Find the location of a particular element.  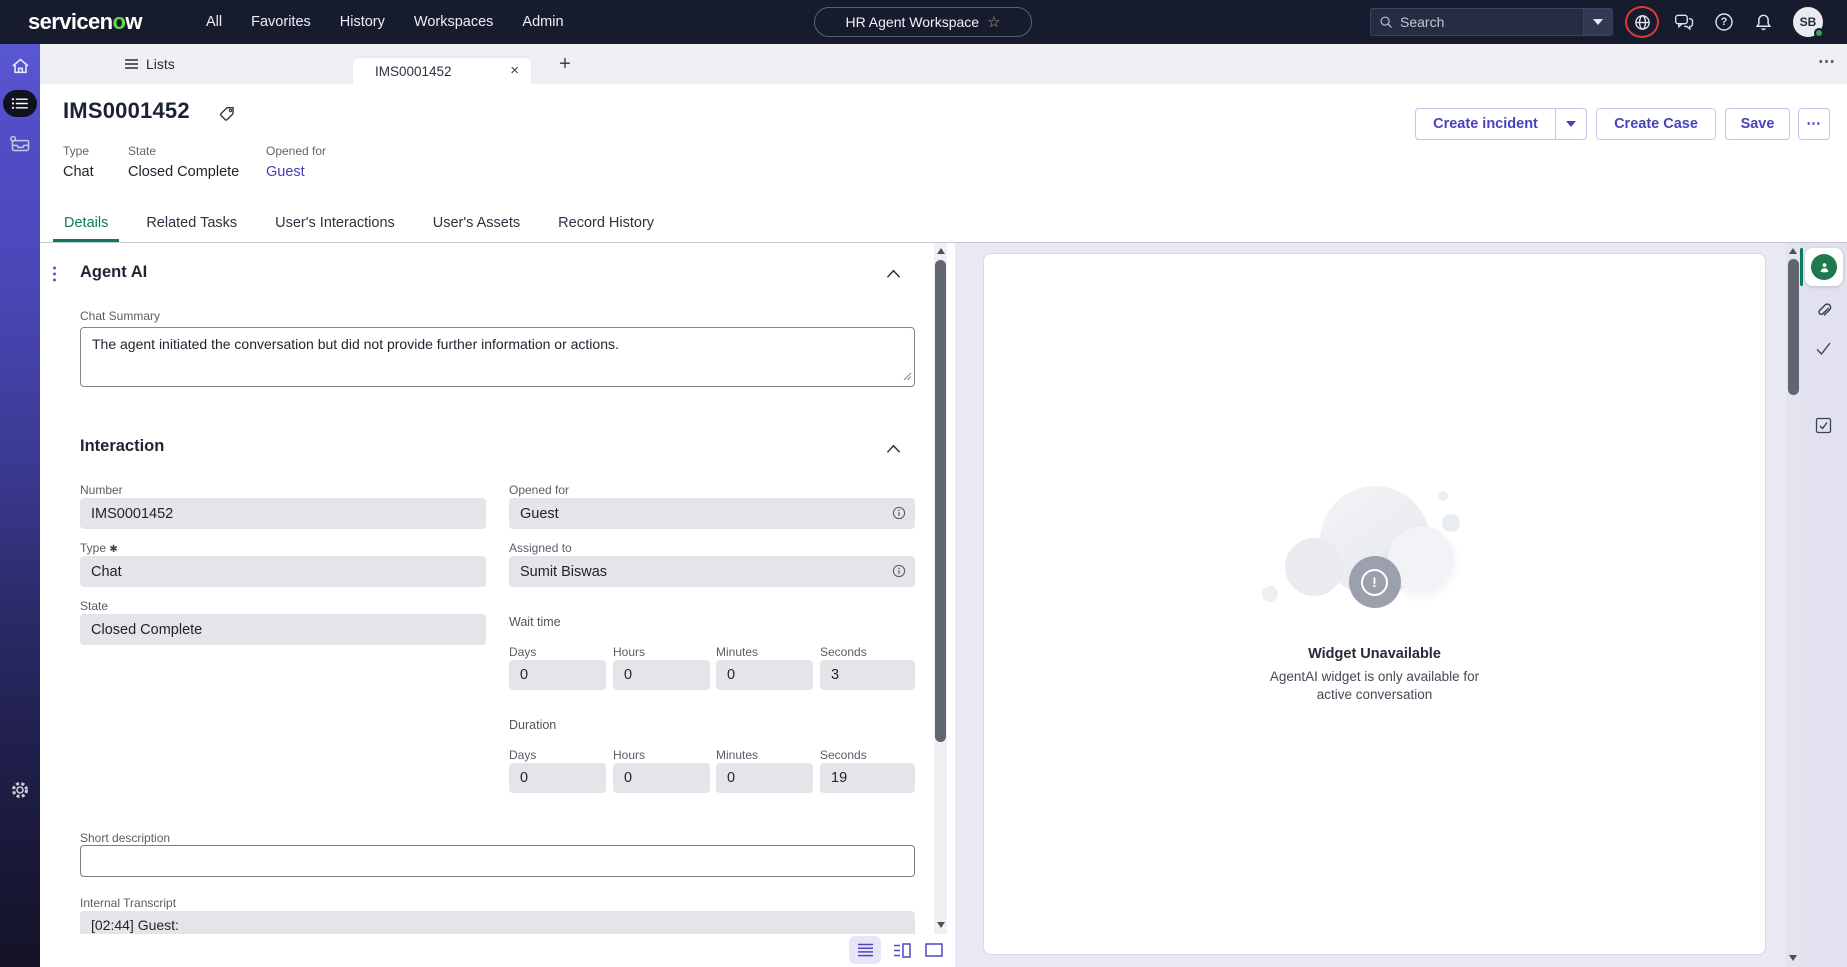

exclamation-icon: ! is located at coordinates (1374, 582).